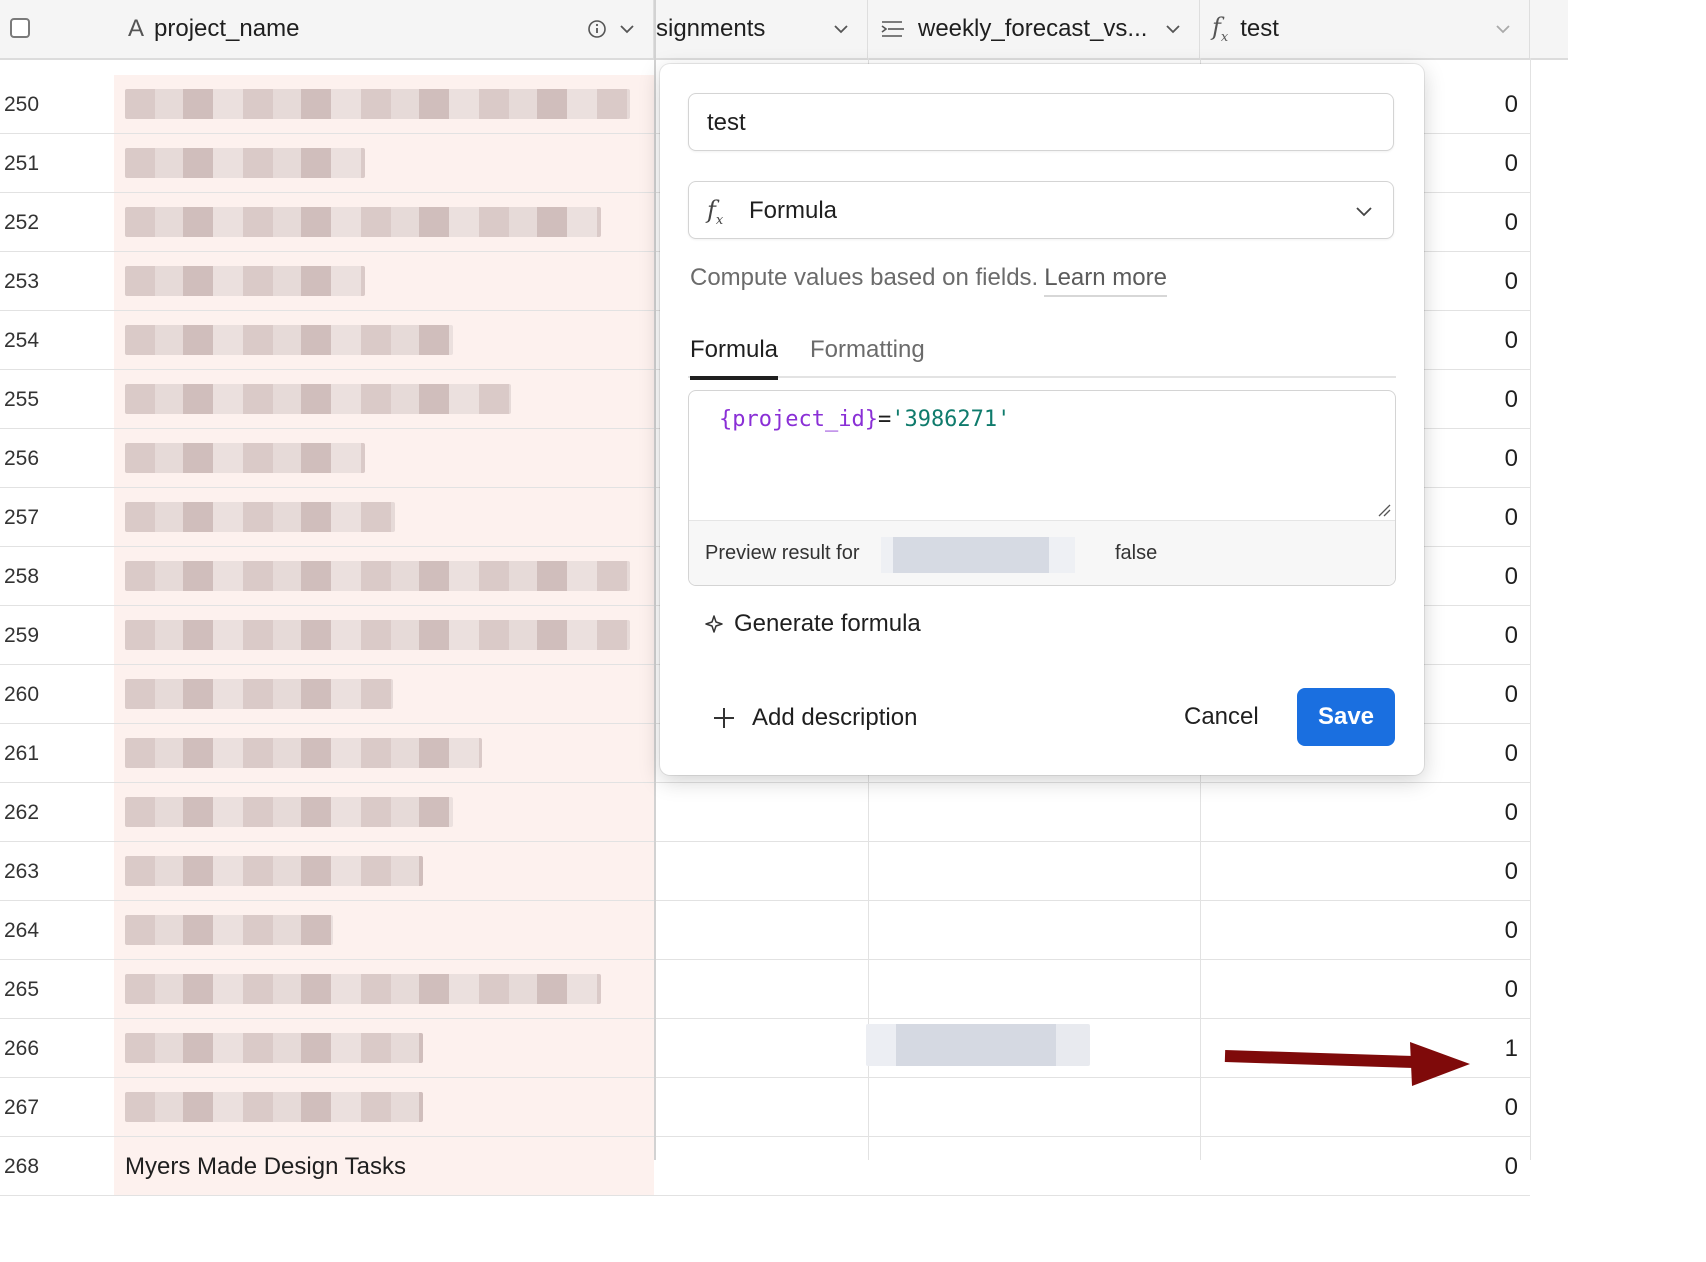 The width and height of the screenshot is (1706, 1262). What do you see at coordinates (1221, 717) in the screenshot?
I see `cancel-button: Cancel` at bounding box center [1221, 717].